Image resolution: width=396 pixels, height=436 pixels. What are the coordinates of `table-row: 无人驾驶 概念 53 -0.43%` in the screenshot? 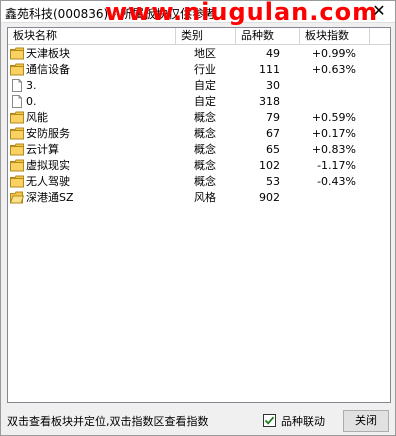 It's located at (199, 182).